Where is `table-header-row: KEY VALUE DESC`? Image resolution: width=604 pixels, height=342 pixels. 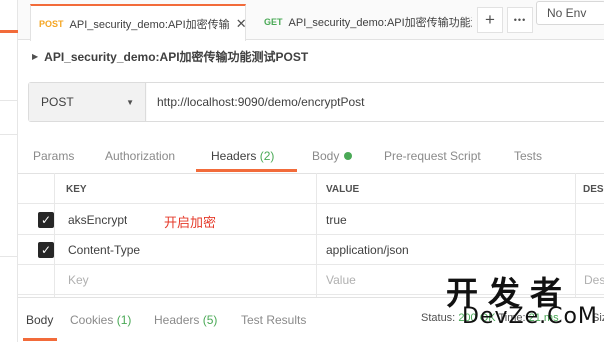
table-header-row: KEY VALUE DESC is located at coordinates (311, 188).